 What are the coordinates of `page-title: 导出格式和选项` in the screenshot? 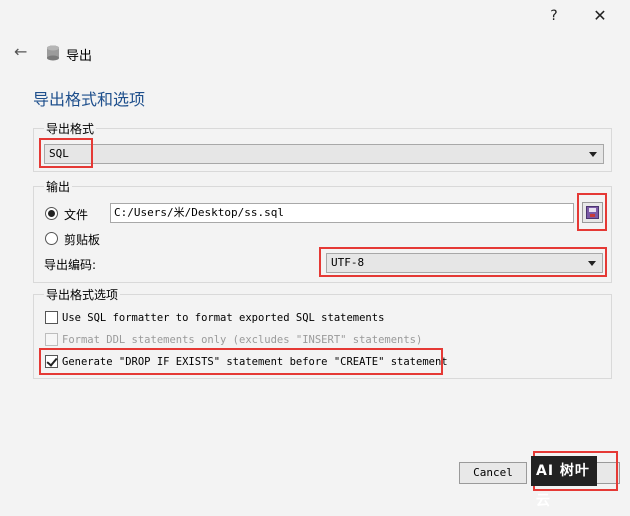 It's located at (89, 99).